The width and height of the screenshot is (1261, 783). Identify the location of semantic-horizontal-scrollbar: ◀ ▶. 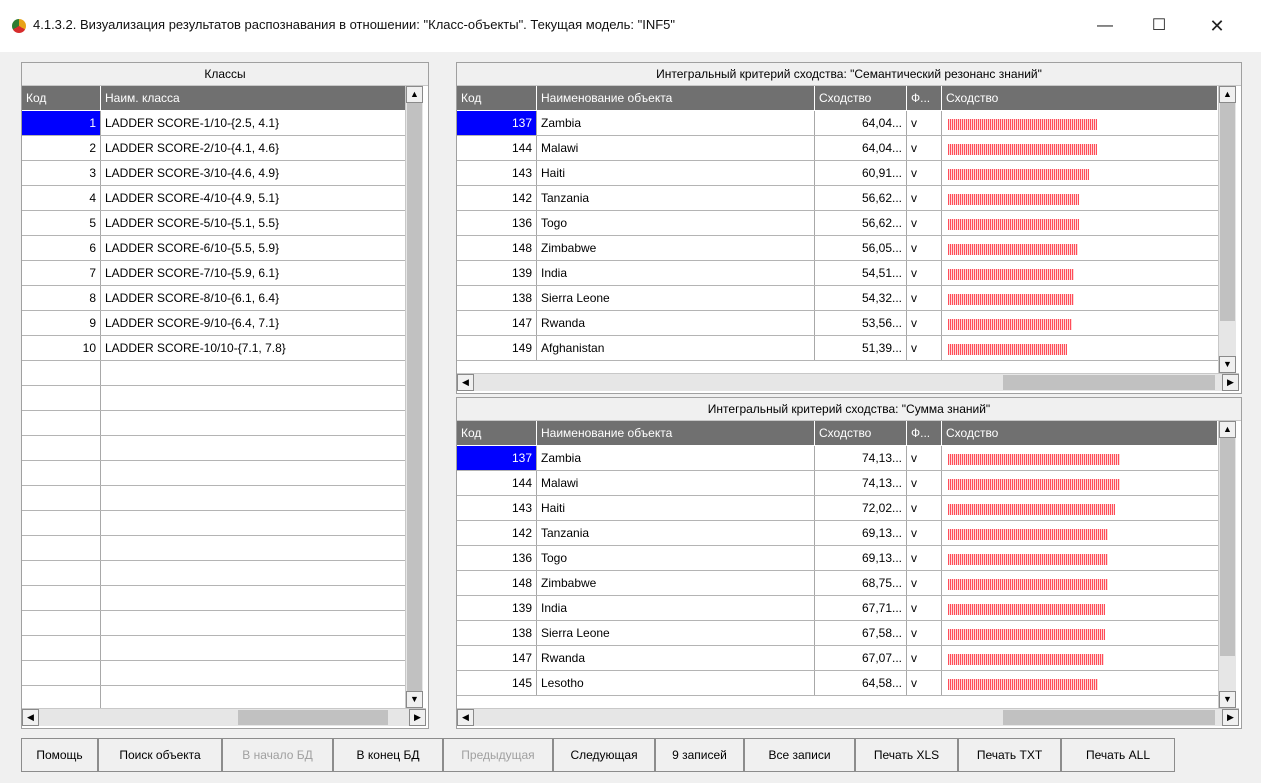
(848, 382).